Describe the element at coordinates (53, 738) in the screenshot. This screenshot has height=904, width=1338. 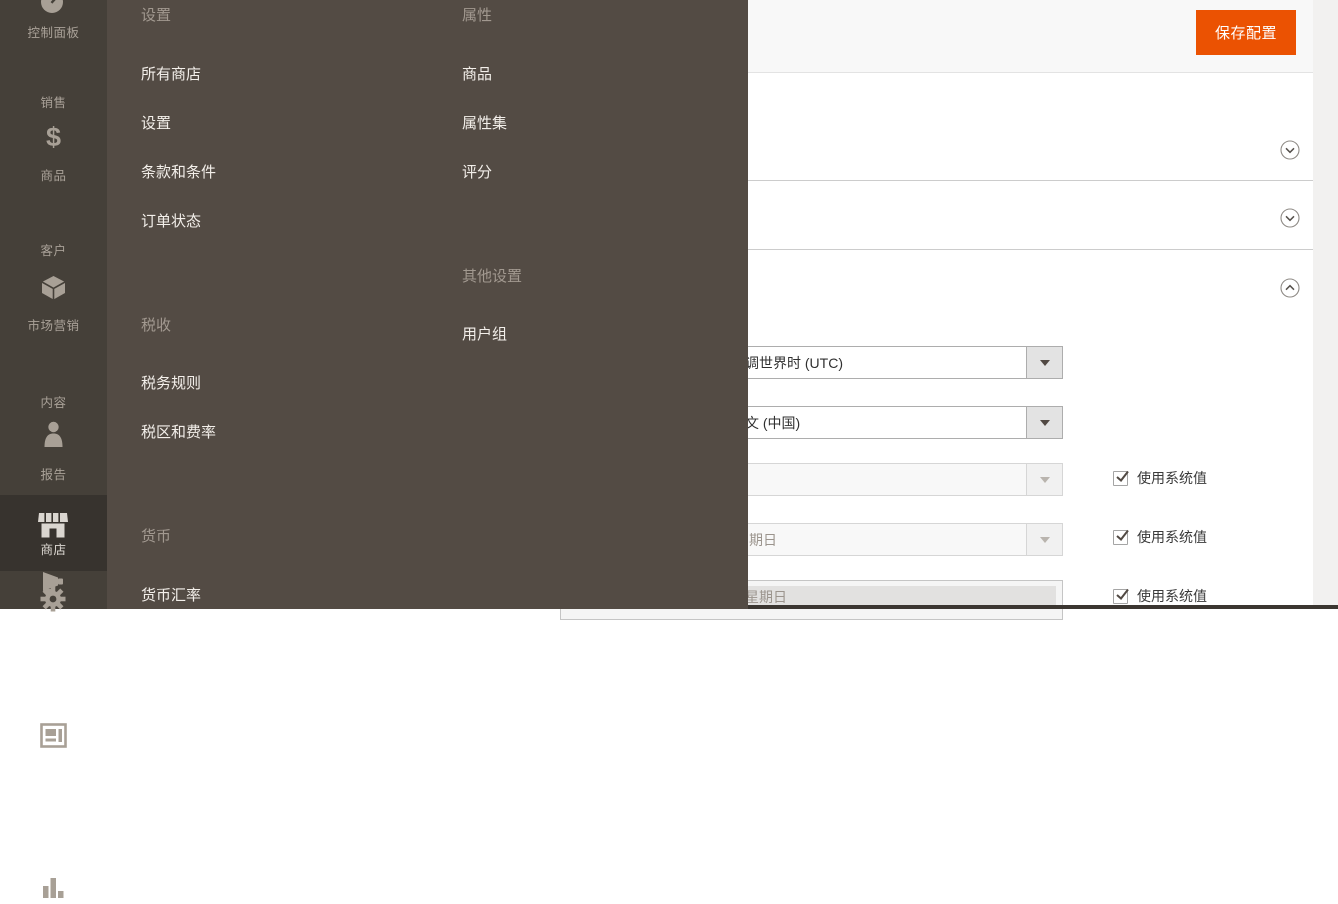
I see `content-icon` at that location.